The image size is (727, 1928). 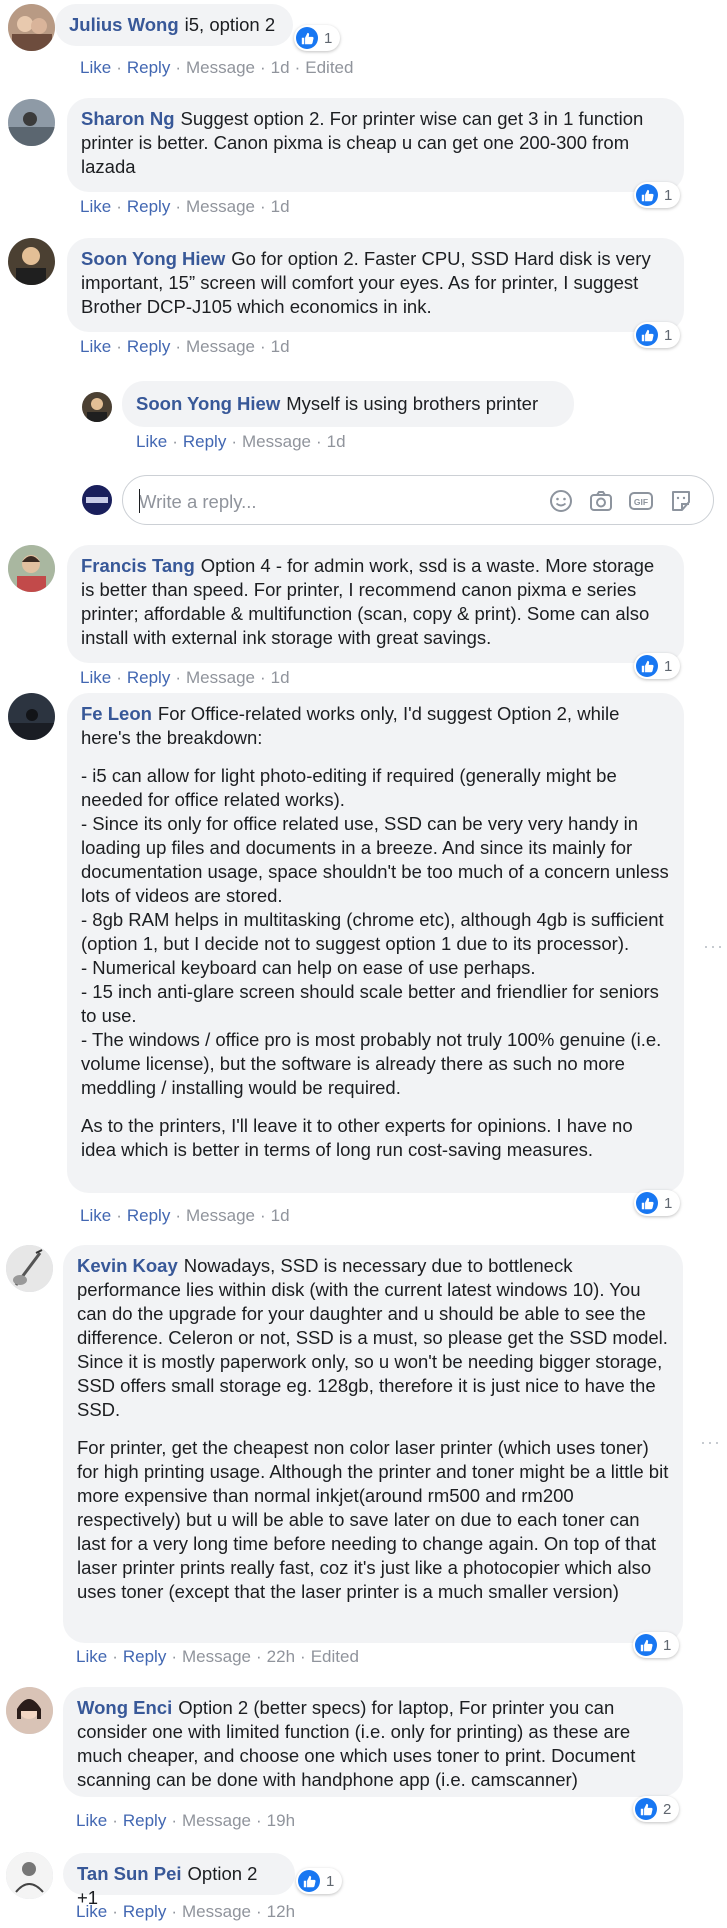 I want to click on comment-author: Wong Enci, so click(x=124, y=1707).